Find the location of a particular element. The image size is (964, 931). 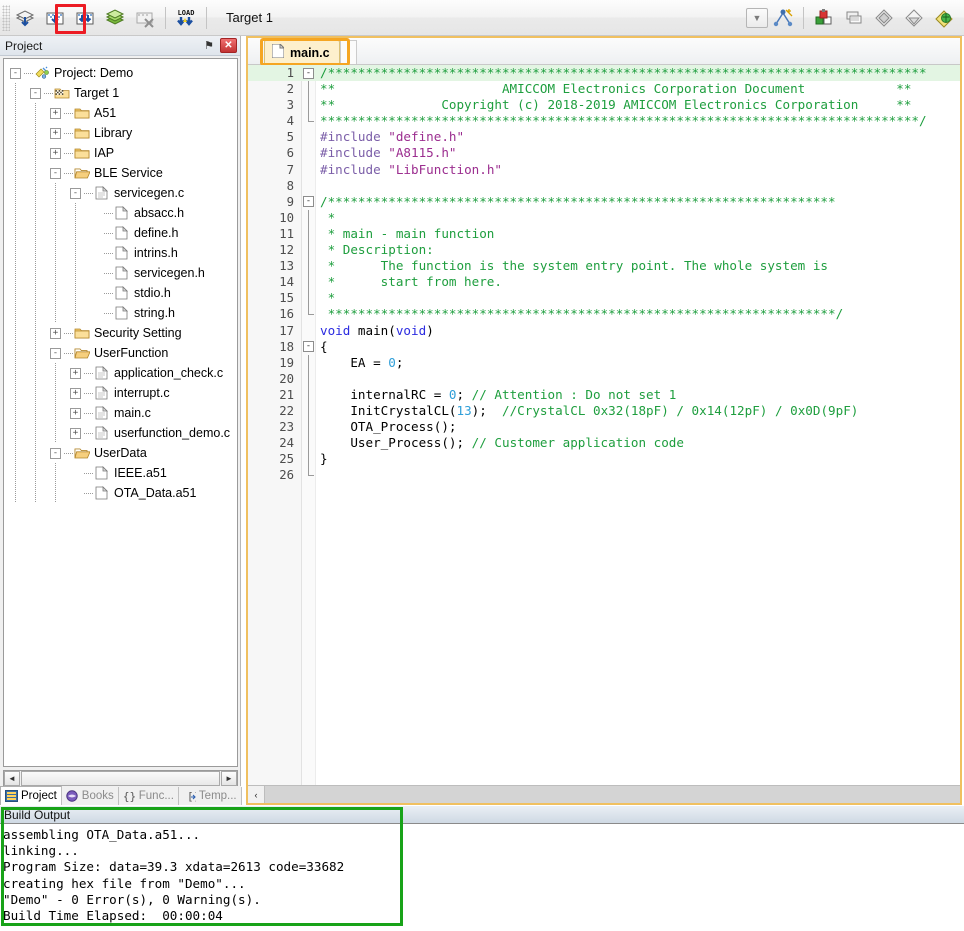

editor-hscrollbar: ‹ is located at coordinates (604, 794).